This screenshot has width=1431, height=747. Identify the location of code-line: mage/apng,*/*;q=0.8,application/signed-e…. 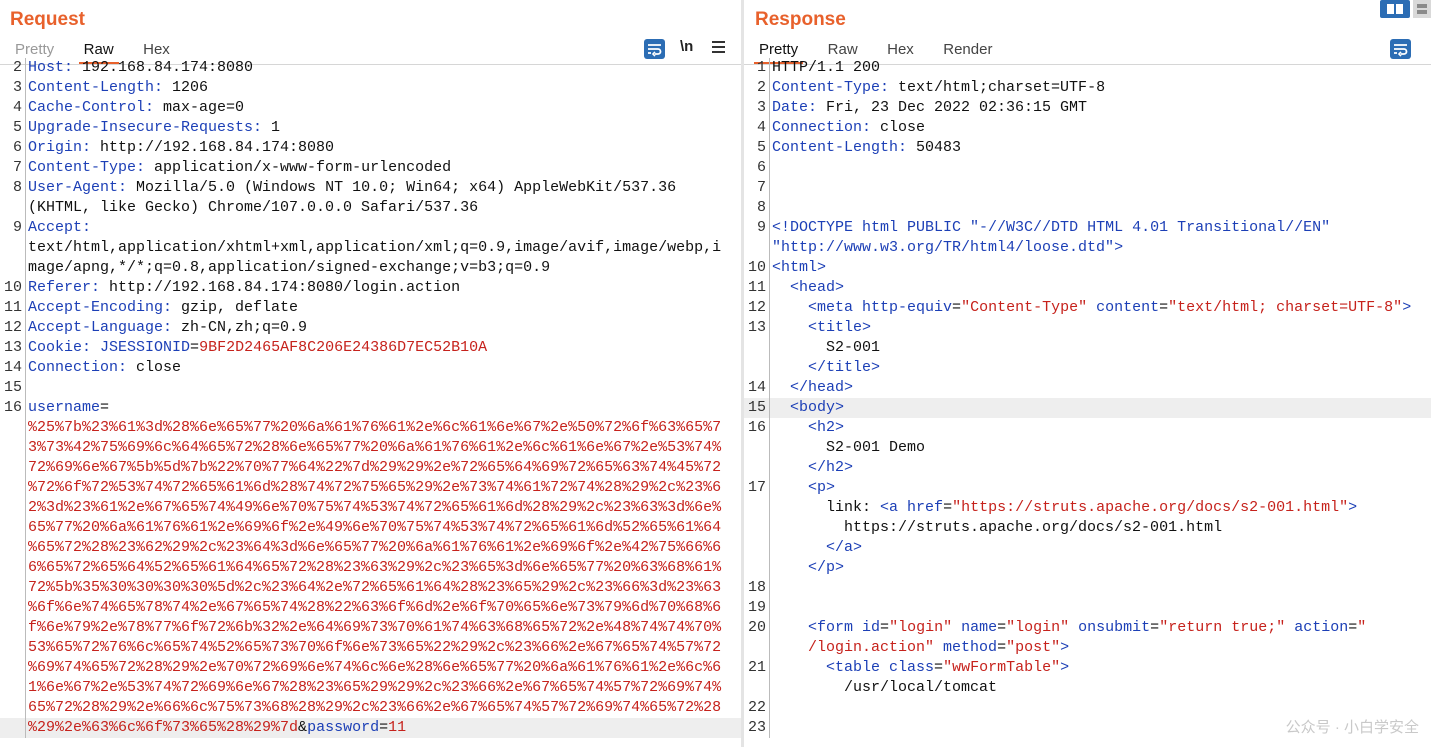
(370, 268).